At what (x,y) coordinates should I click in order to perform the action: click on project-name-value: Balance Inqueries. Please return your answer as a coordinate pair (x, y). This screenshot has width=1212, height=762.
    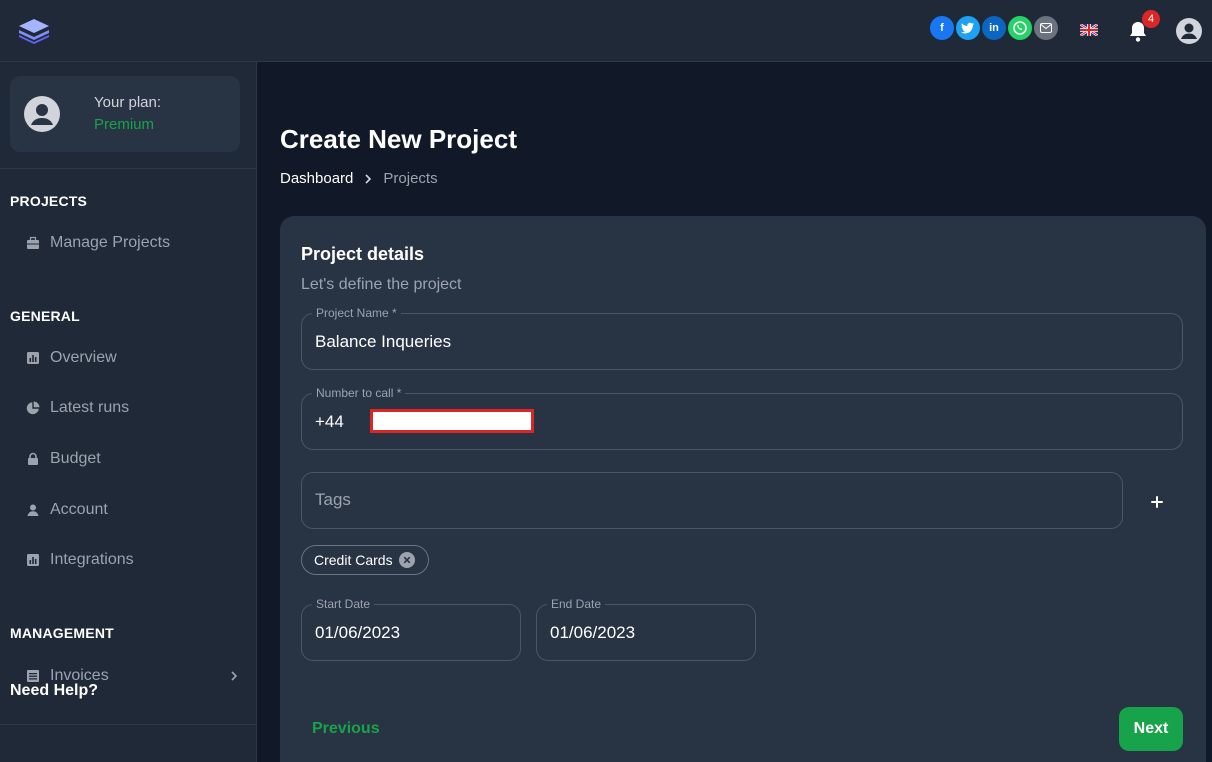
    Looking at the image, I should click on (383, 341).